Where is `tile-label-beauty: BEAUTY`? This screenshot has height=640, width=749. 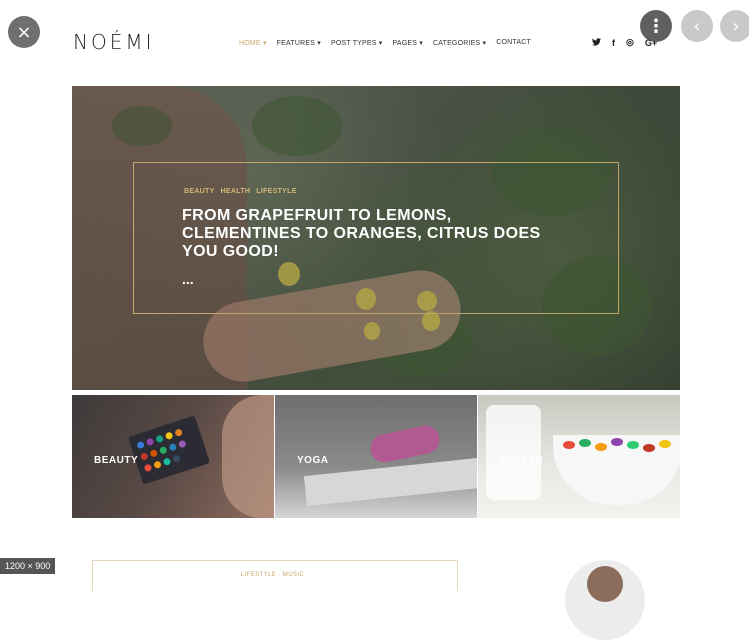
tile-label-beauty: BEAUTY is located at coordinates (116, 460).